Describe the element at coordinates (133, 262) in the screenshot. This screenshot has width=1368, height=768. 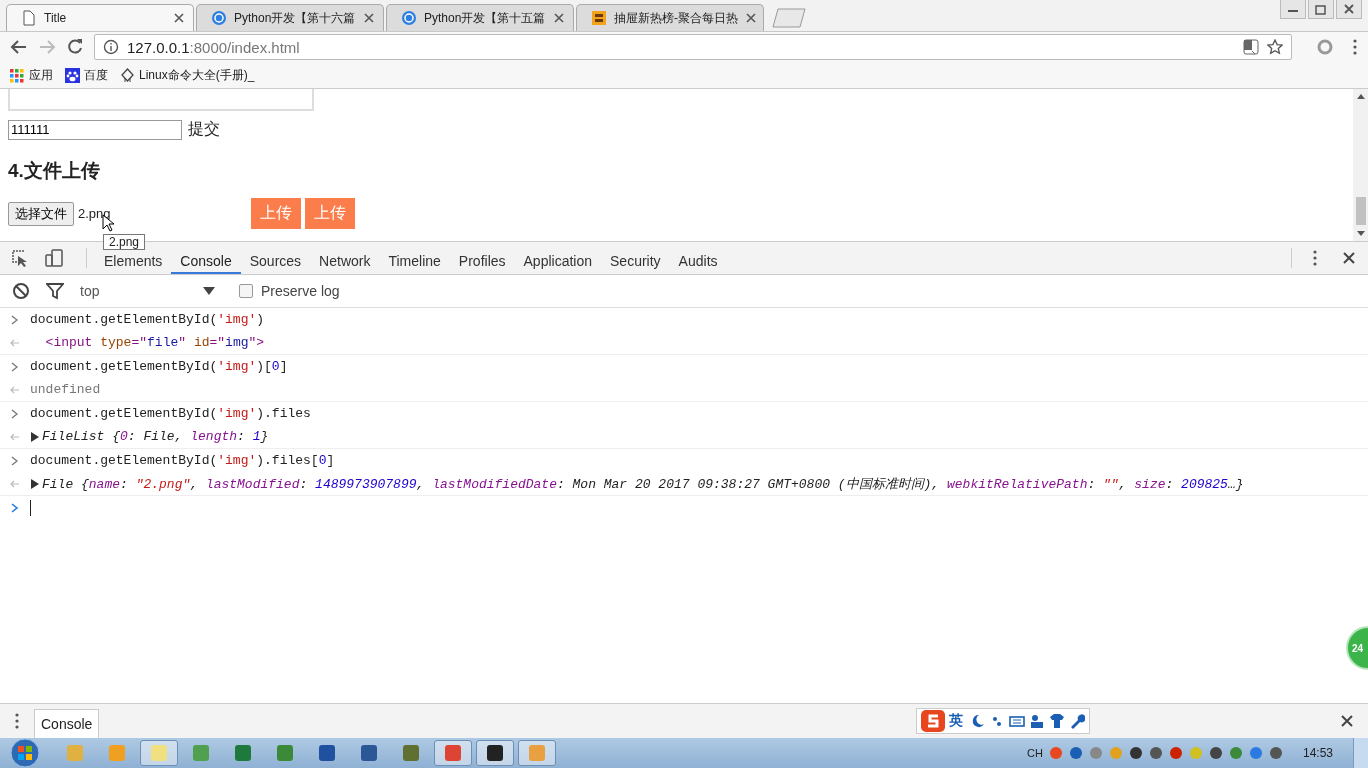
I see `devtools-tab: Elements` at that location.